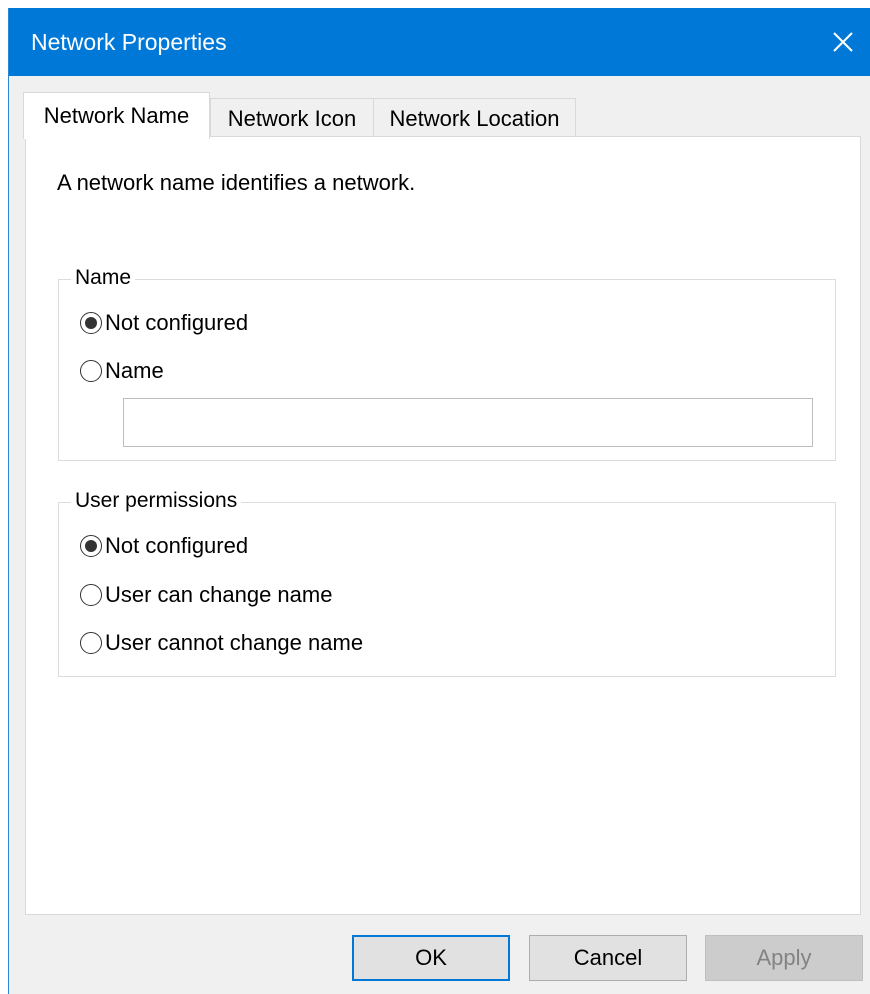 Image resolution: width=870 pixels, height=994 pixels. I want to click on tab-network-name: Network Name, so click(116, 115).